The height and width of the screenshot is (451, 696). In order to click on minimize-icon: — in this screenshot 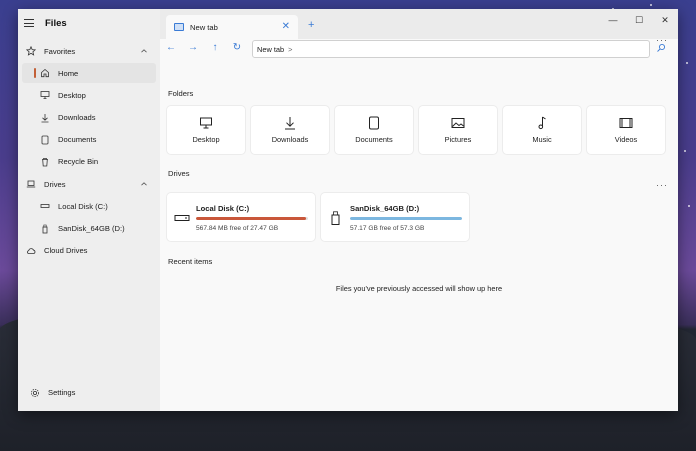, I will do `click(613, 20)`.